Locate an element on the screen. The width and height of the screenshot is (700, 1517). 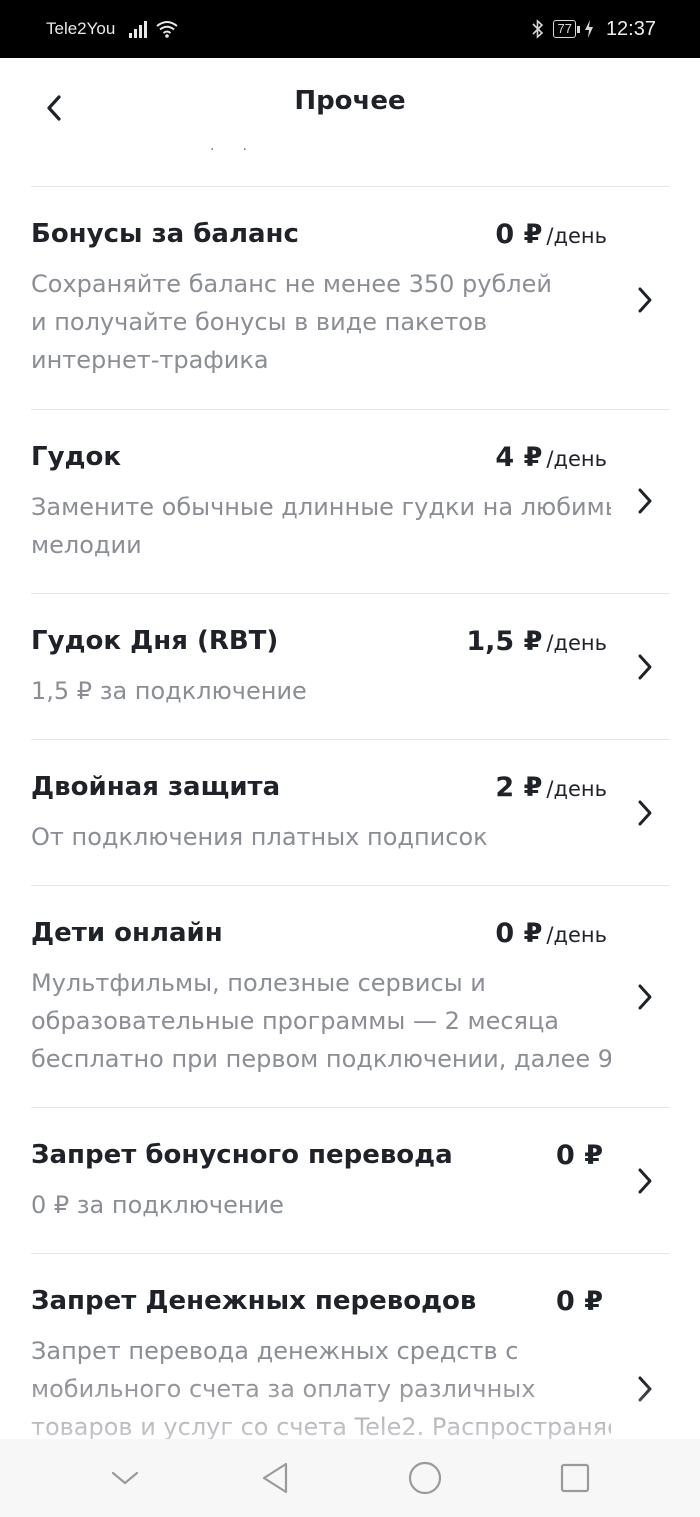
description-line: и получайте бонусы в виде пакетов is located at coordinates (259, 322).